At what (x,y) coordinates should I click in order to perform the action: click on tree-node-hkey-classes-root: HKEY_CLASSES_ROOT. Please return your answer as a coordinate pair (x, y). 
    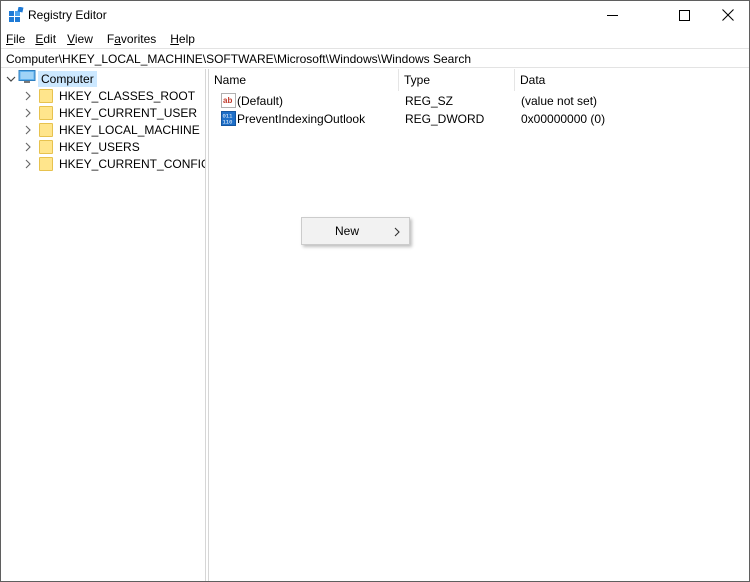
    Looking at the image, I should click on (109, 95).